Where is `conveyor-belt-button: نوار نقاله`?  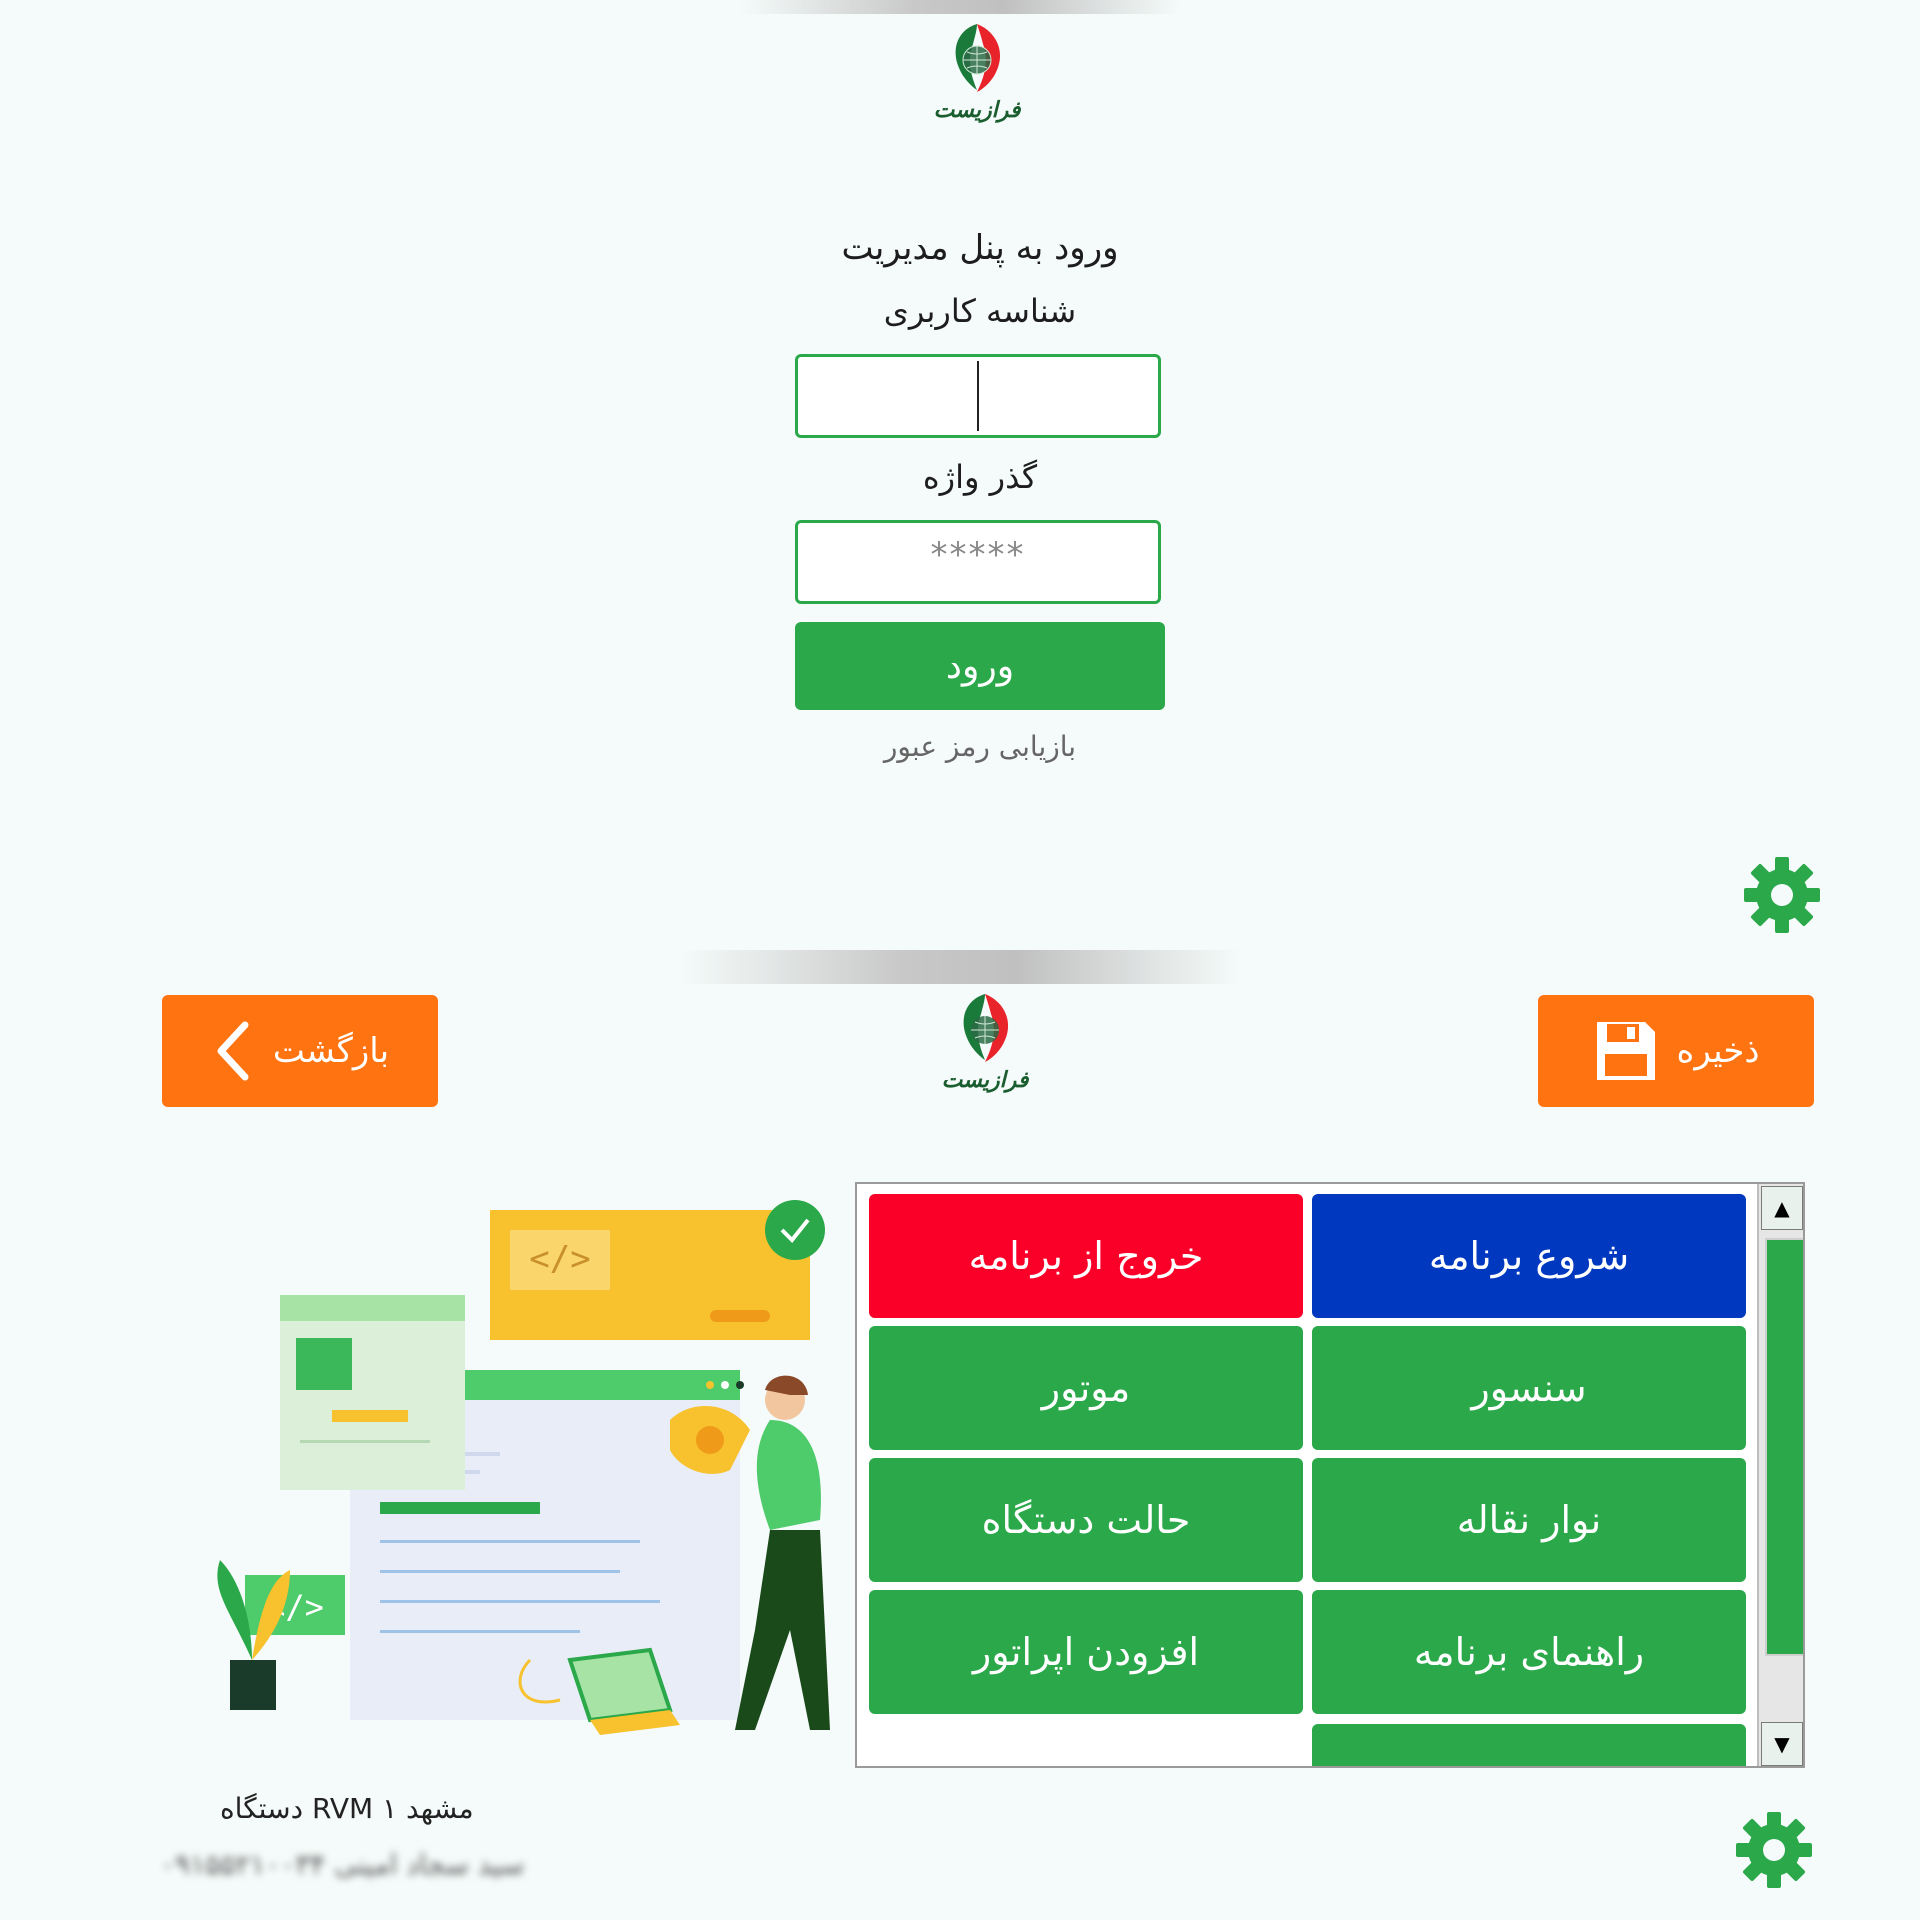 conveyor-belt-button: نوار نقاله is located at coordinates (1529, 1520).